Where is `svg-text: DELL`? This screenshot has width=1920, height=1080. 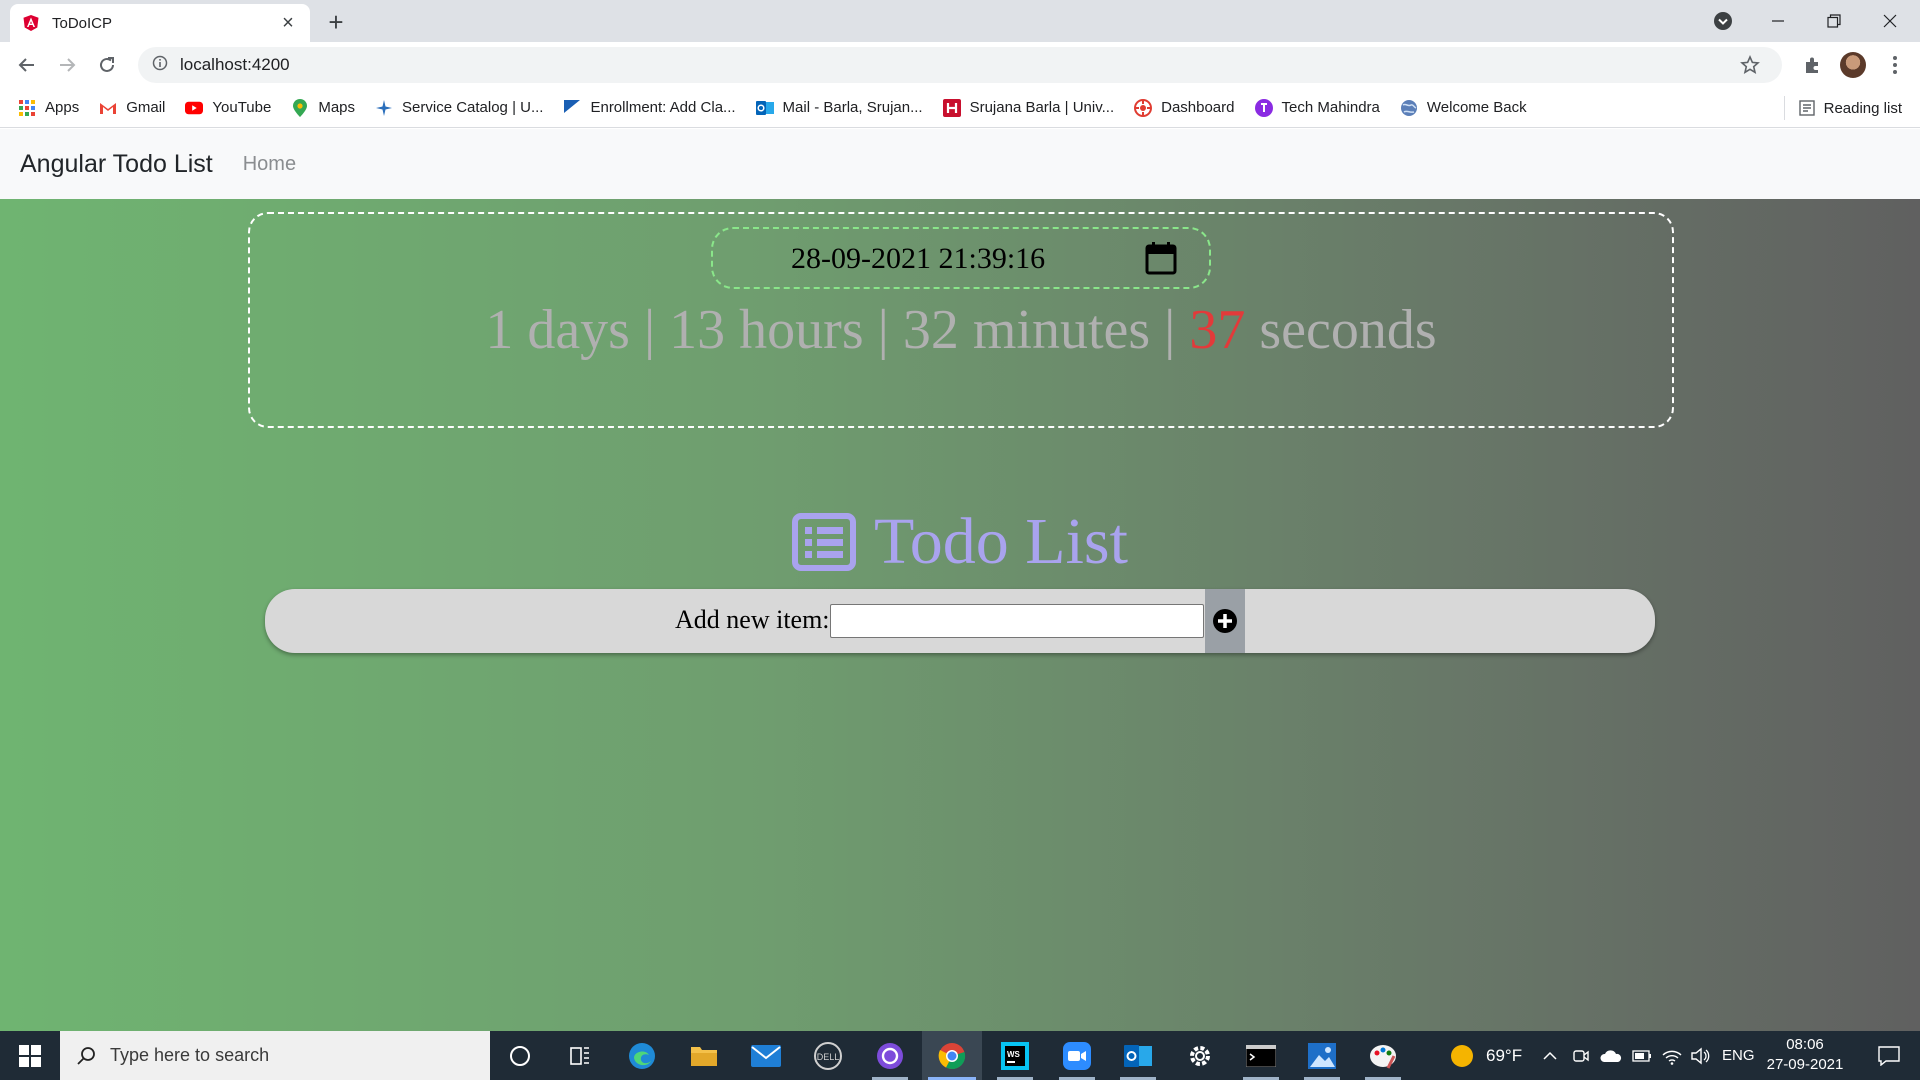
svg-text: DELL is located at coordinates (828, 1057).